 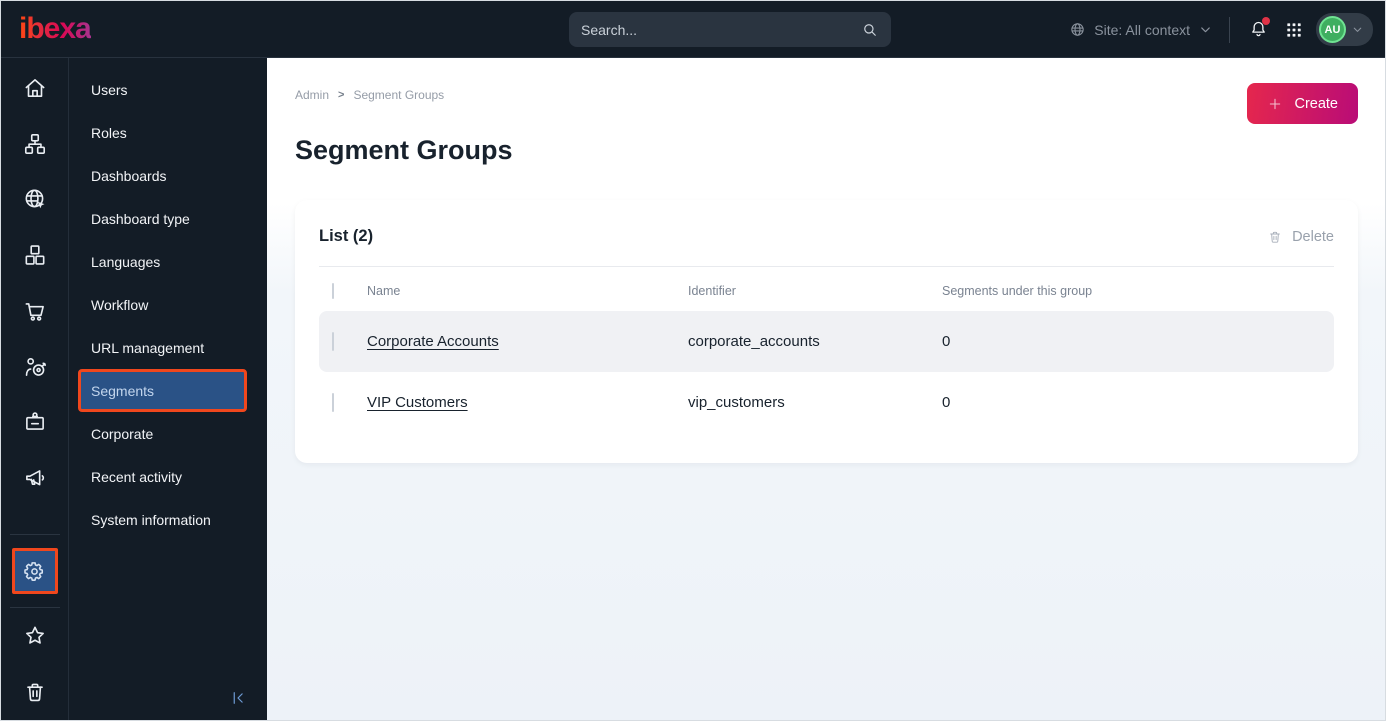 I want to click on ibexa-logo: ibexa, so click(x=55, y=29).